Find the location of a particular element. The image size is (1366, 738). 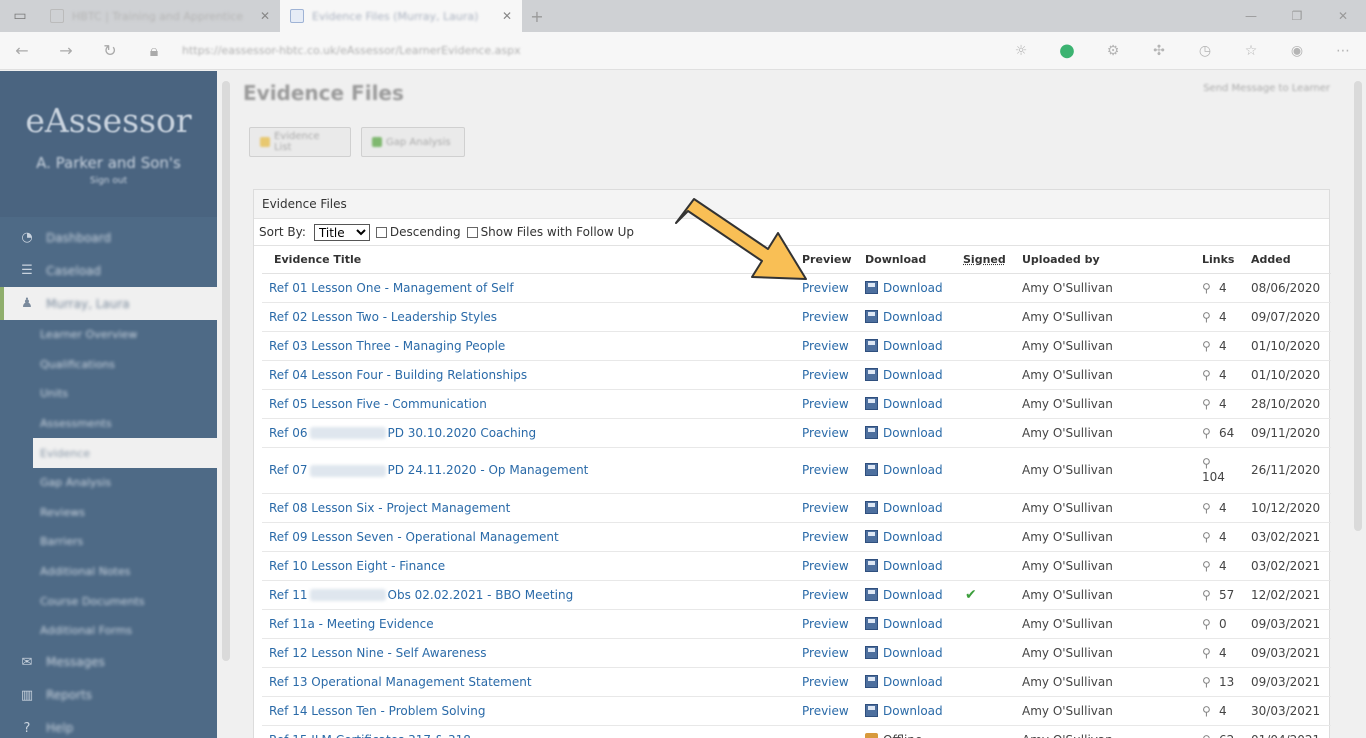

evidence-title-link: Ref 13 Operational Management Statement is located at coordinates (400, 682).